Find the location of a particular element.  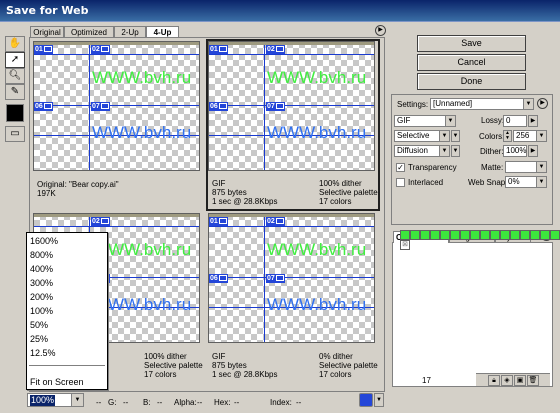

preview-in-browser-icon is located at coordinates (366, 400).